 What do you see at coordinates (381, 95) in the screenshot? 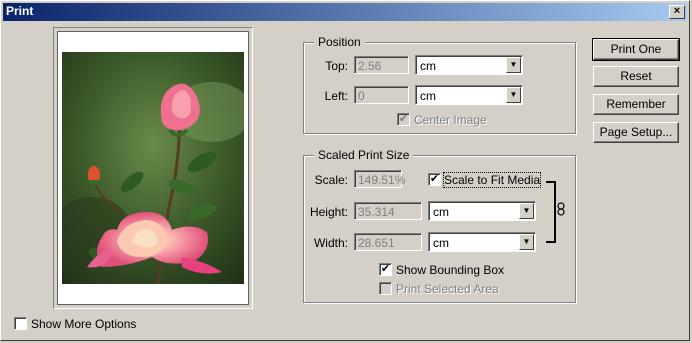
I see `left-field: 0` at bounding box center [381, 95].